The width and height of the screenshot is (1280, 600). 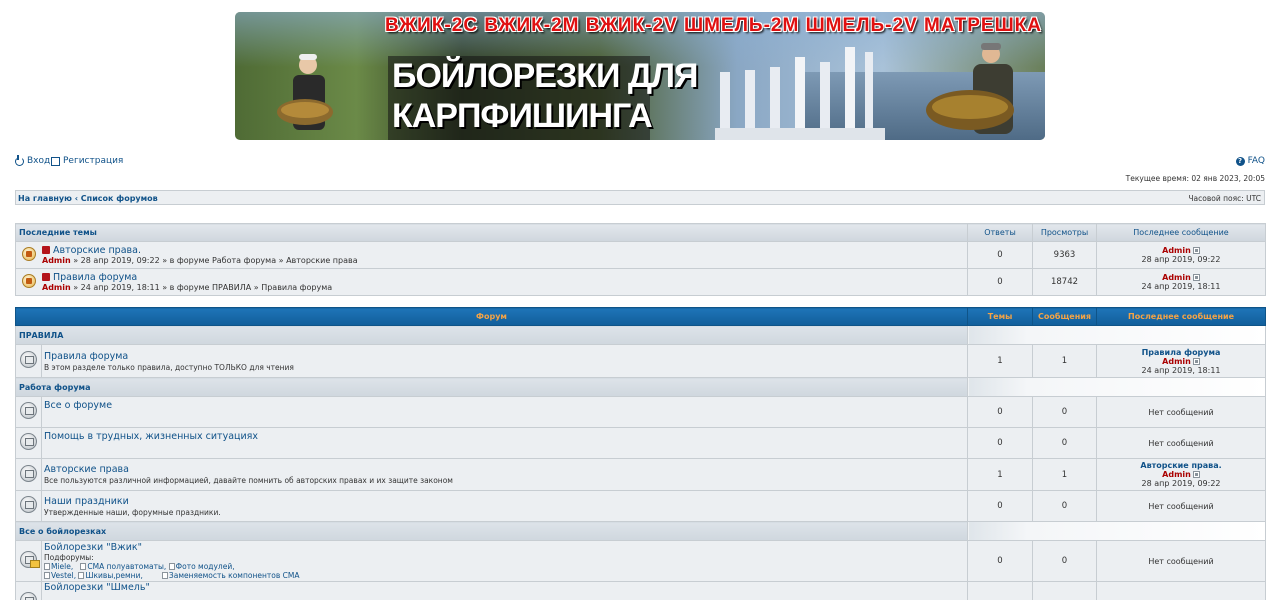 What do you see at coordinates (45, 198) in the screenshot?
I see `breadcrumb-home: На главную` at bounding box center [45, 198].